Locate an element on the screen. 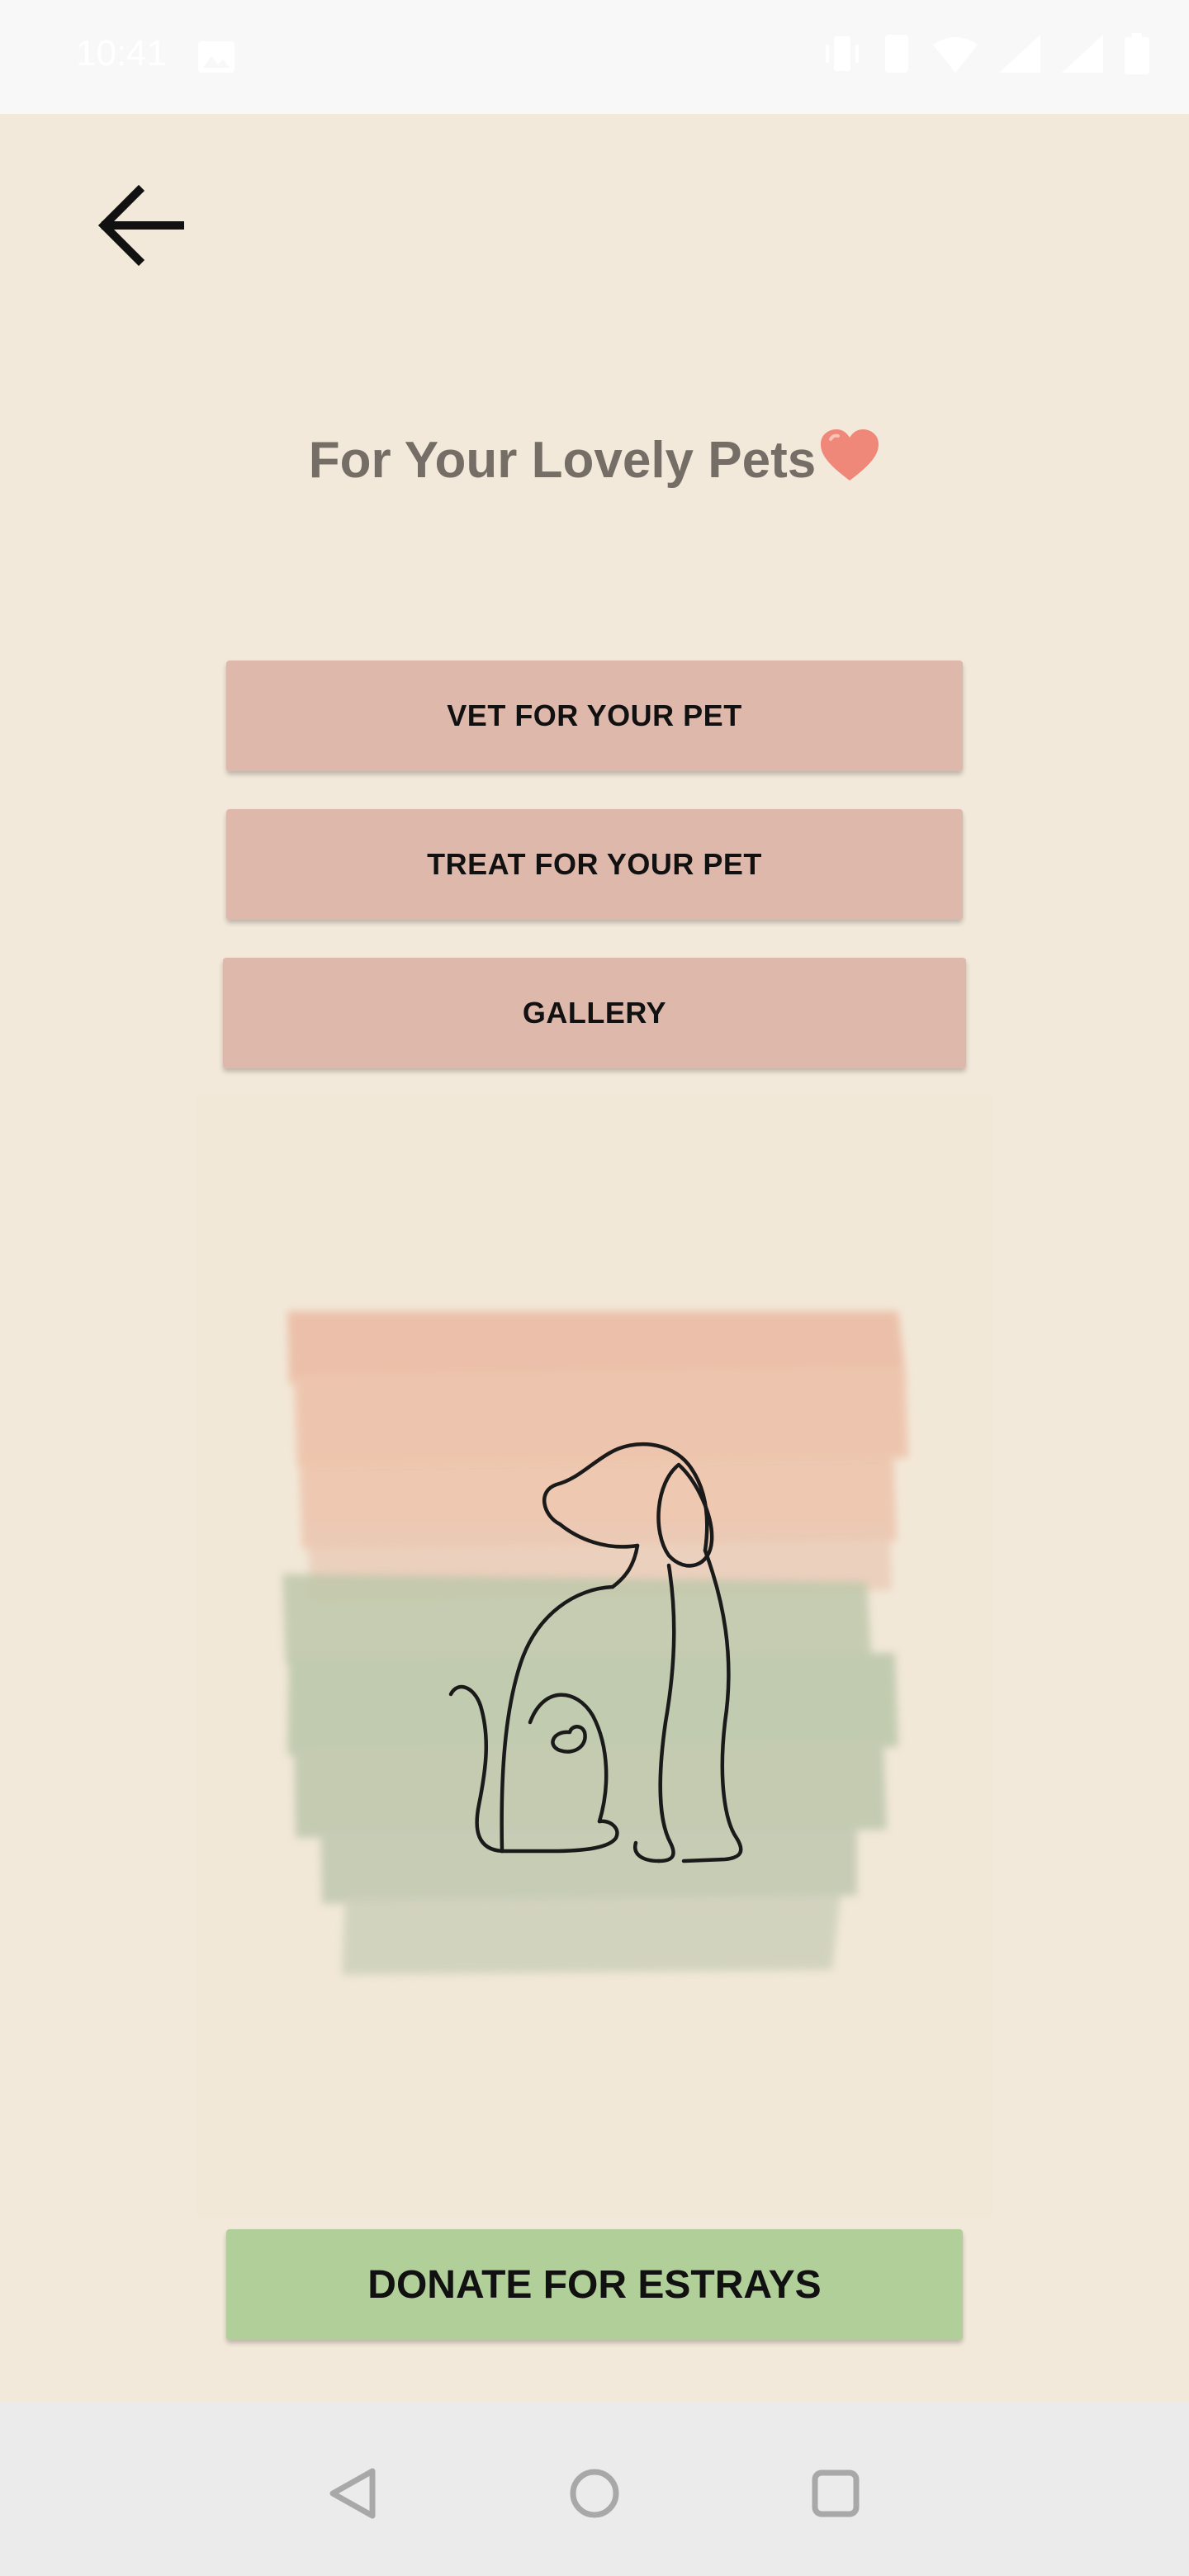  nav-home-button is located at coordinates (594, 2493).